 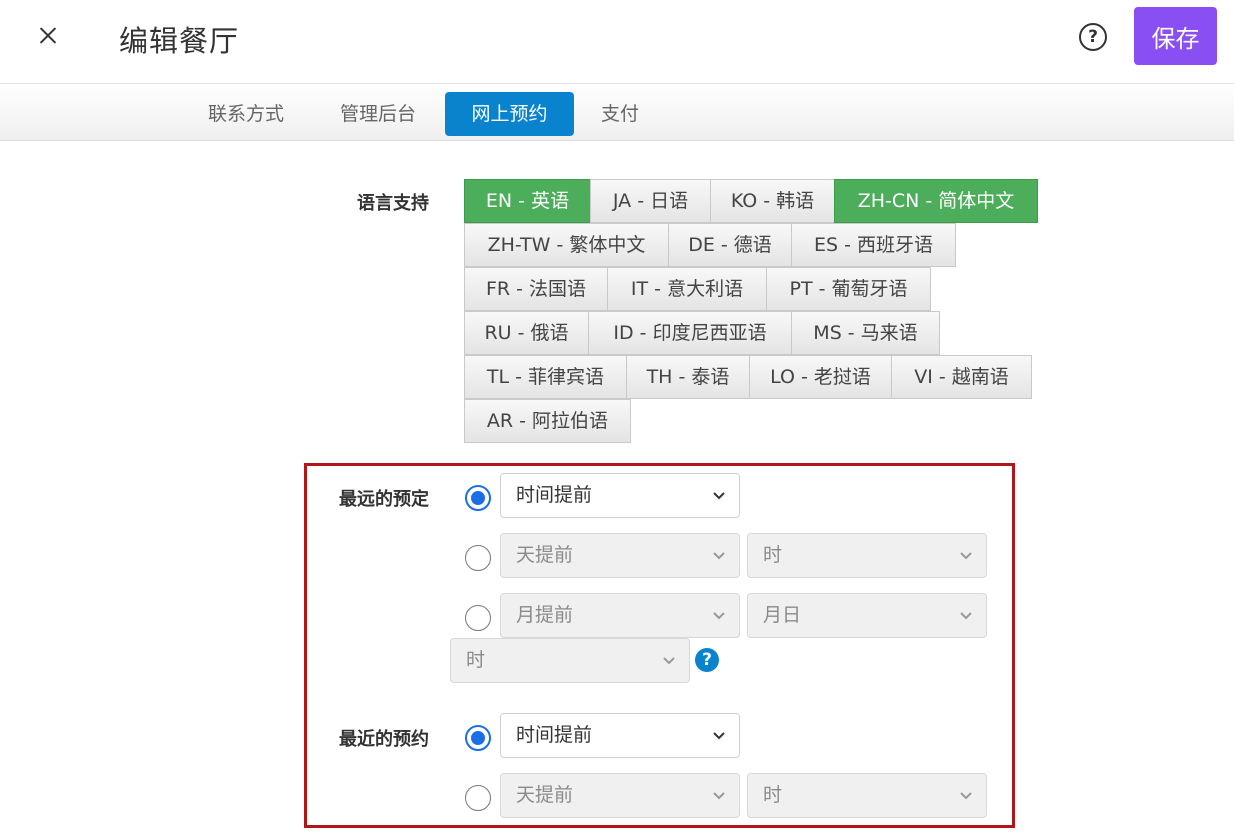 What do you see at coordinates (961, 377) in the screenshot?
I see `language-vi: VI - 越南语` at bounding box center [961, 377].